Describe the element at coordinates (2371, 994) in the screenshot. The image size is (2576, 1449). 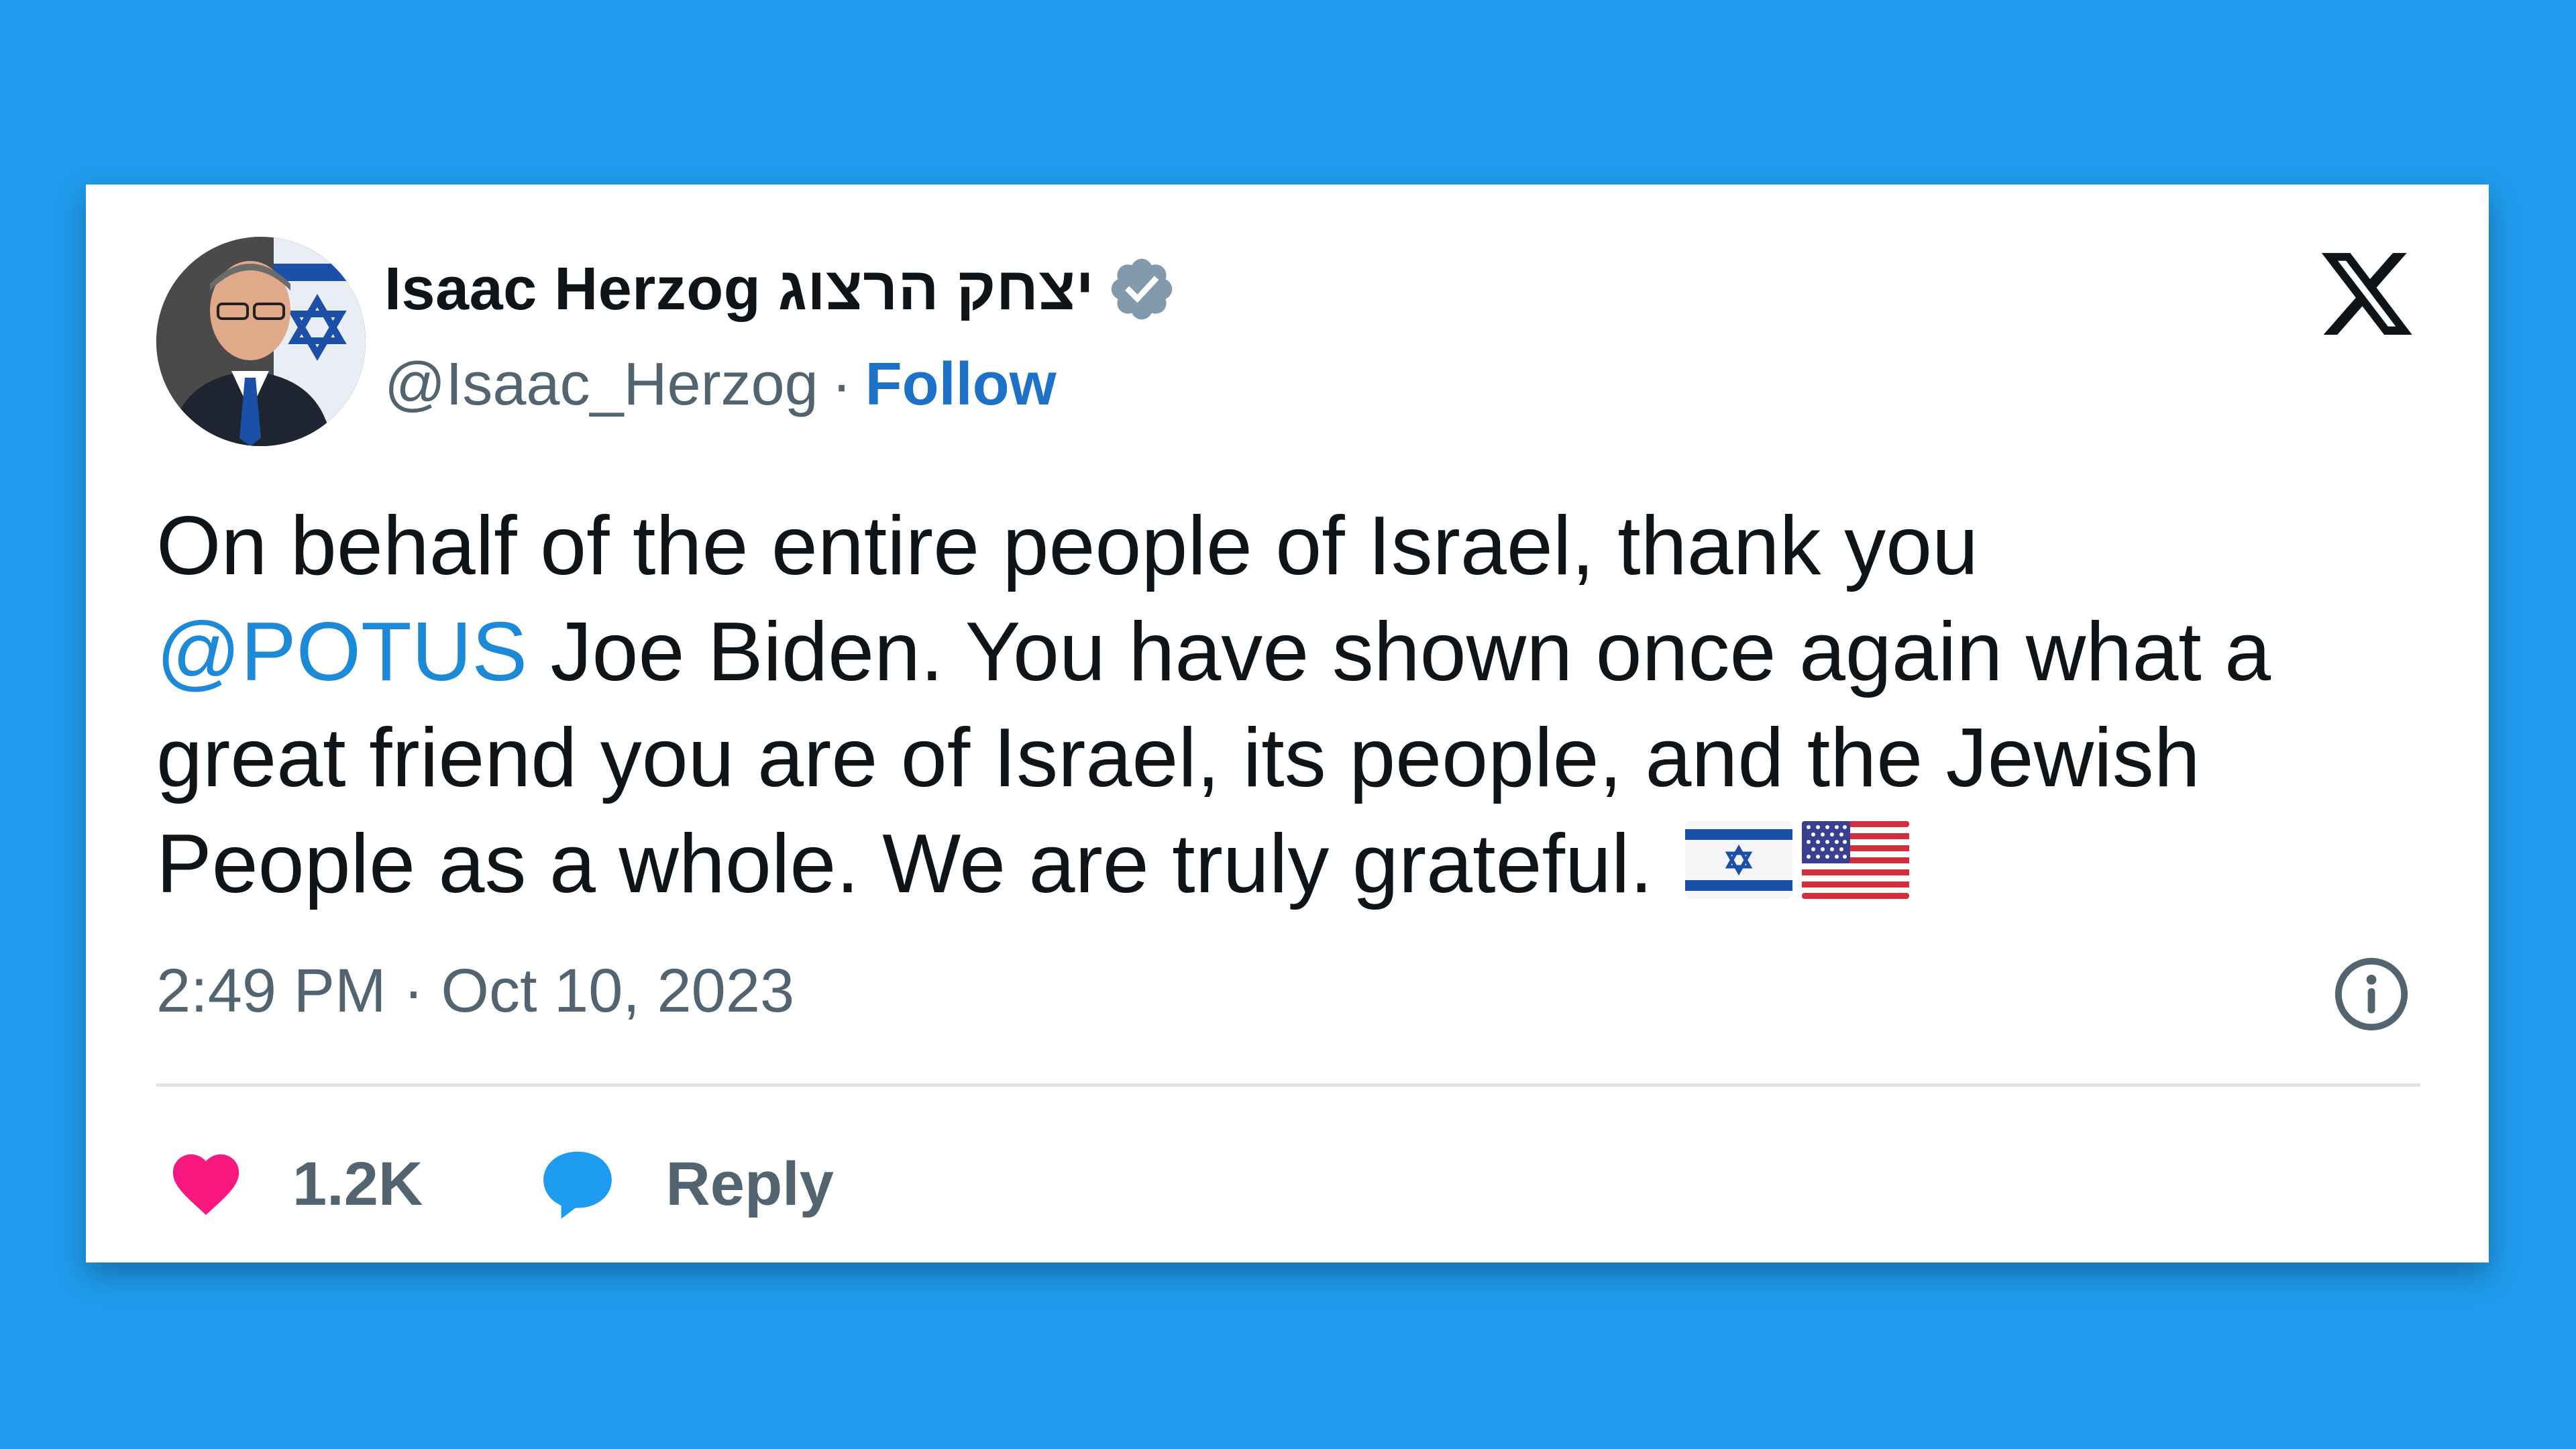
I see `info-icon` at that location.